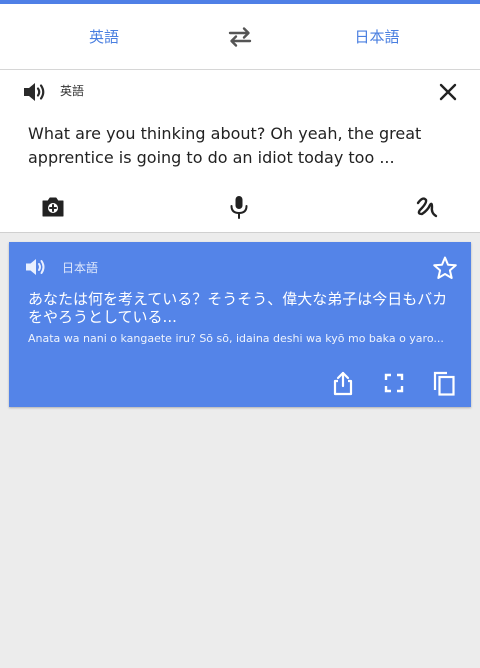 The width and height of the screenshot is (480, 668). Describe the element at coordinates (53, 207) in the screenshot. I see `camera-icon` at that location.